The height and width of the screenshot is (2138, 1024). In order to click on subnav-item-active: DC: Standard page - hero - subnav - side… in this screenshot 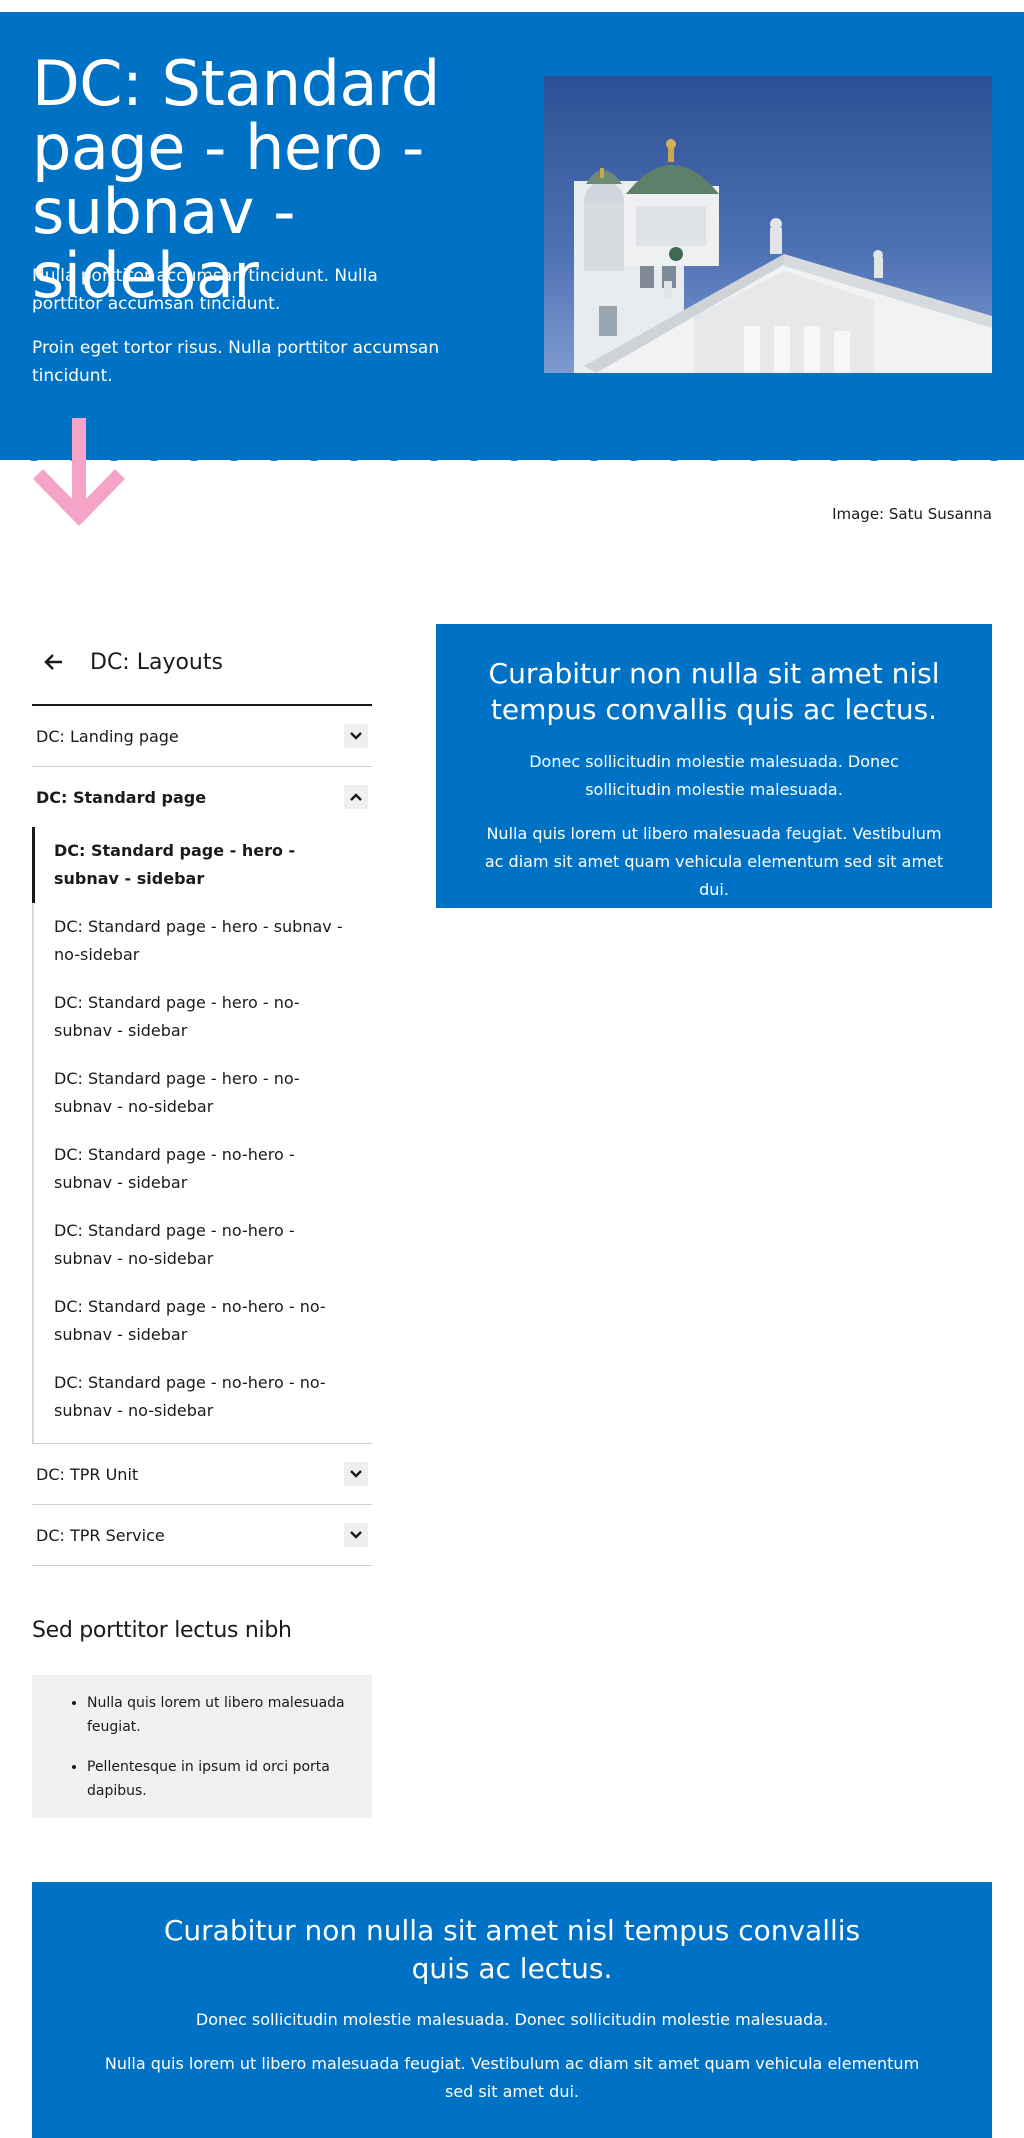, I will do `click(202, 865)`.